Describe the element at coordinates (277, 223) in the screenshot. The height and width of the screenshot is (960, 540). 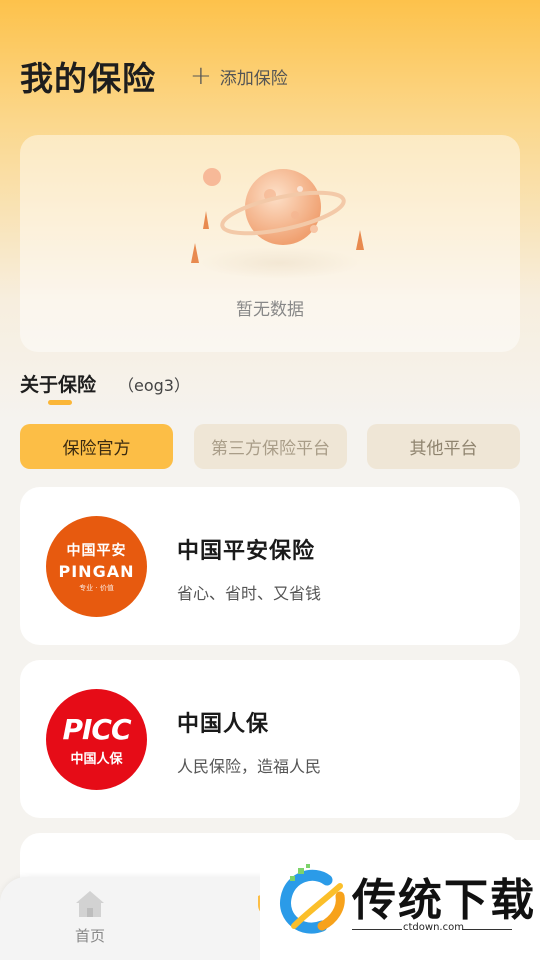
I see `planet-illustration` at that location.